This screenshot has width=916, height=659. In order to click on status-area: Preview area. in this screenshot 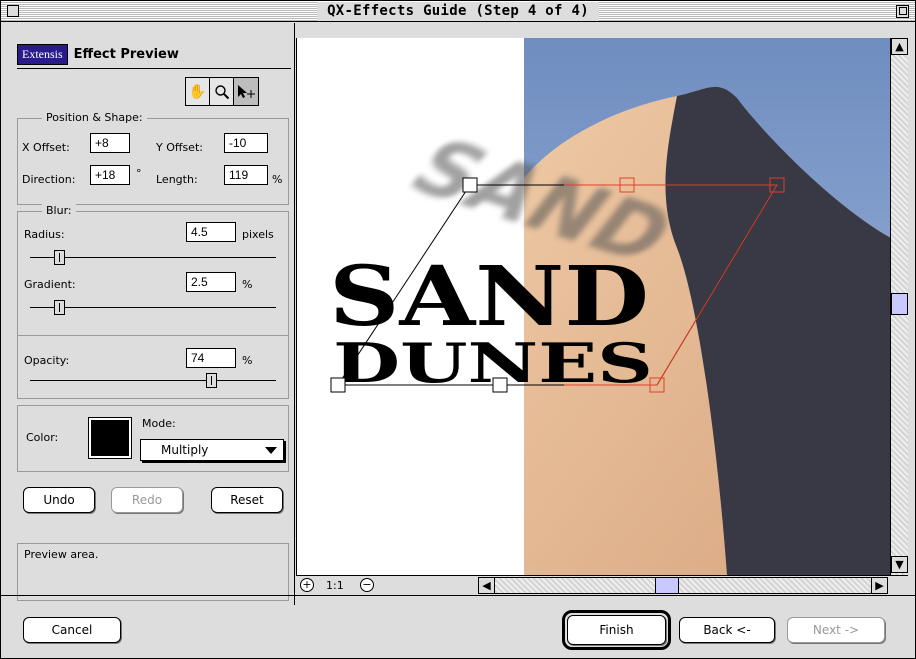, I will do `click(153, 572)`.